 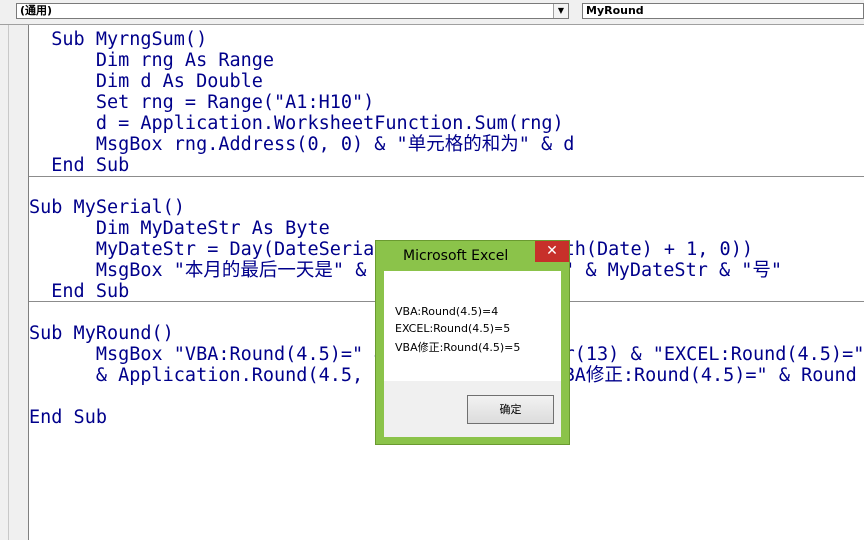 What do you see at coordinates (36, 10) in the screenshot?
I see `object-dropdown-value: (通用)` at bounding box center [36, 10].